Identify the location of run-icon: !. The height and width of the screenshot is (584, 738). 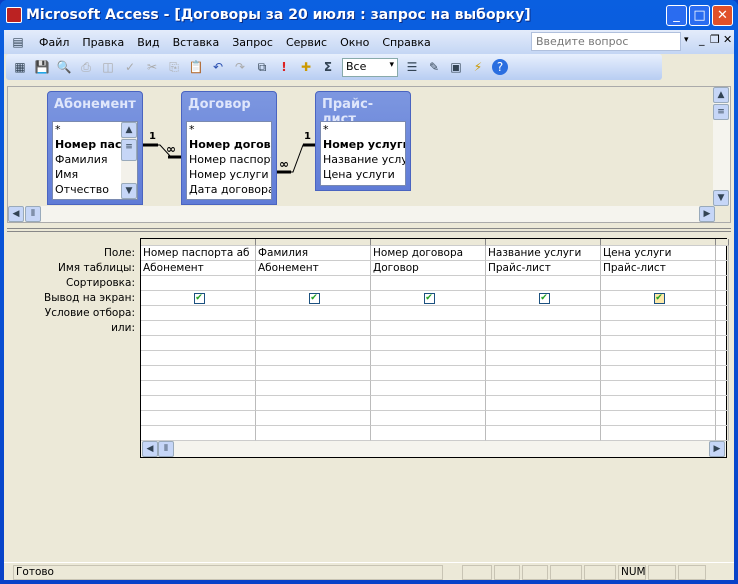
(284, 67).